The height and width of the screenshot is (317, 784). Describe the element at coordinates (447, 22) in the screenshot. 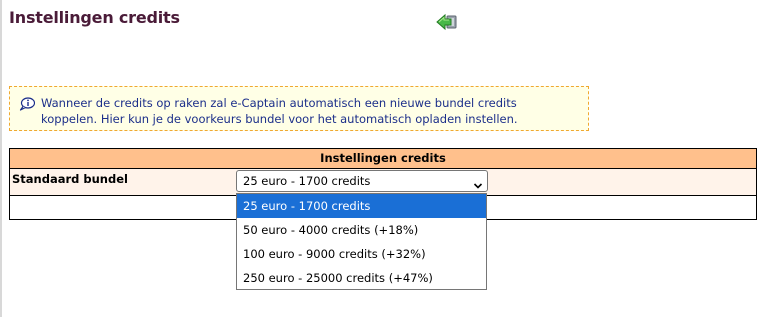

I see `back-arrow-icon` at that location.